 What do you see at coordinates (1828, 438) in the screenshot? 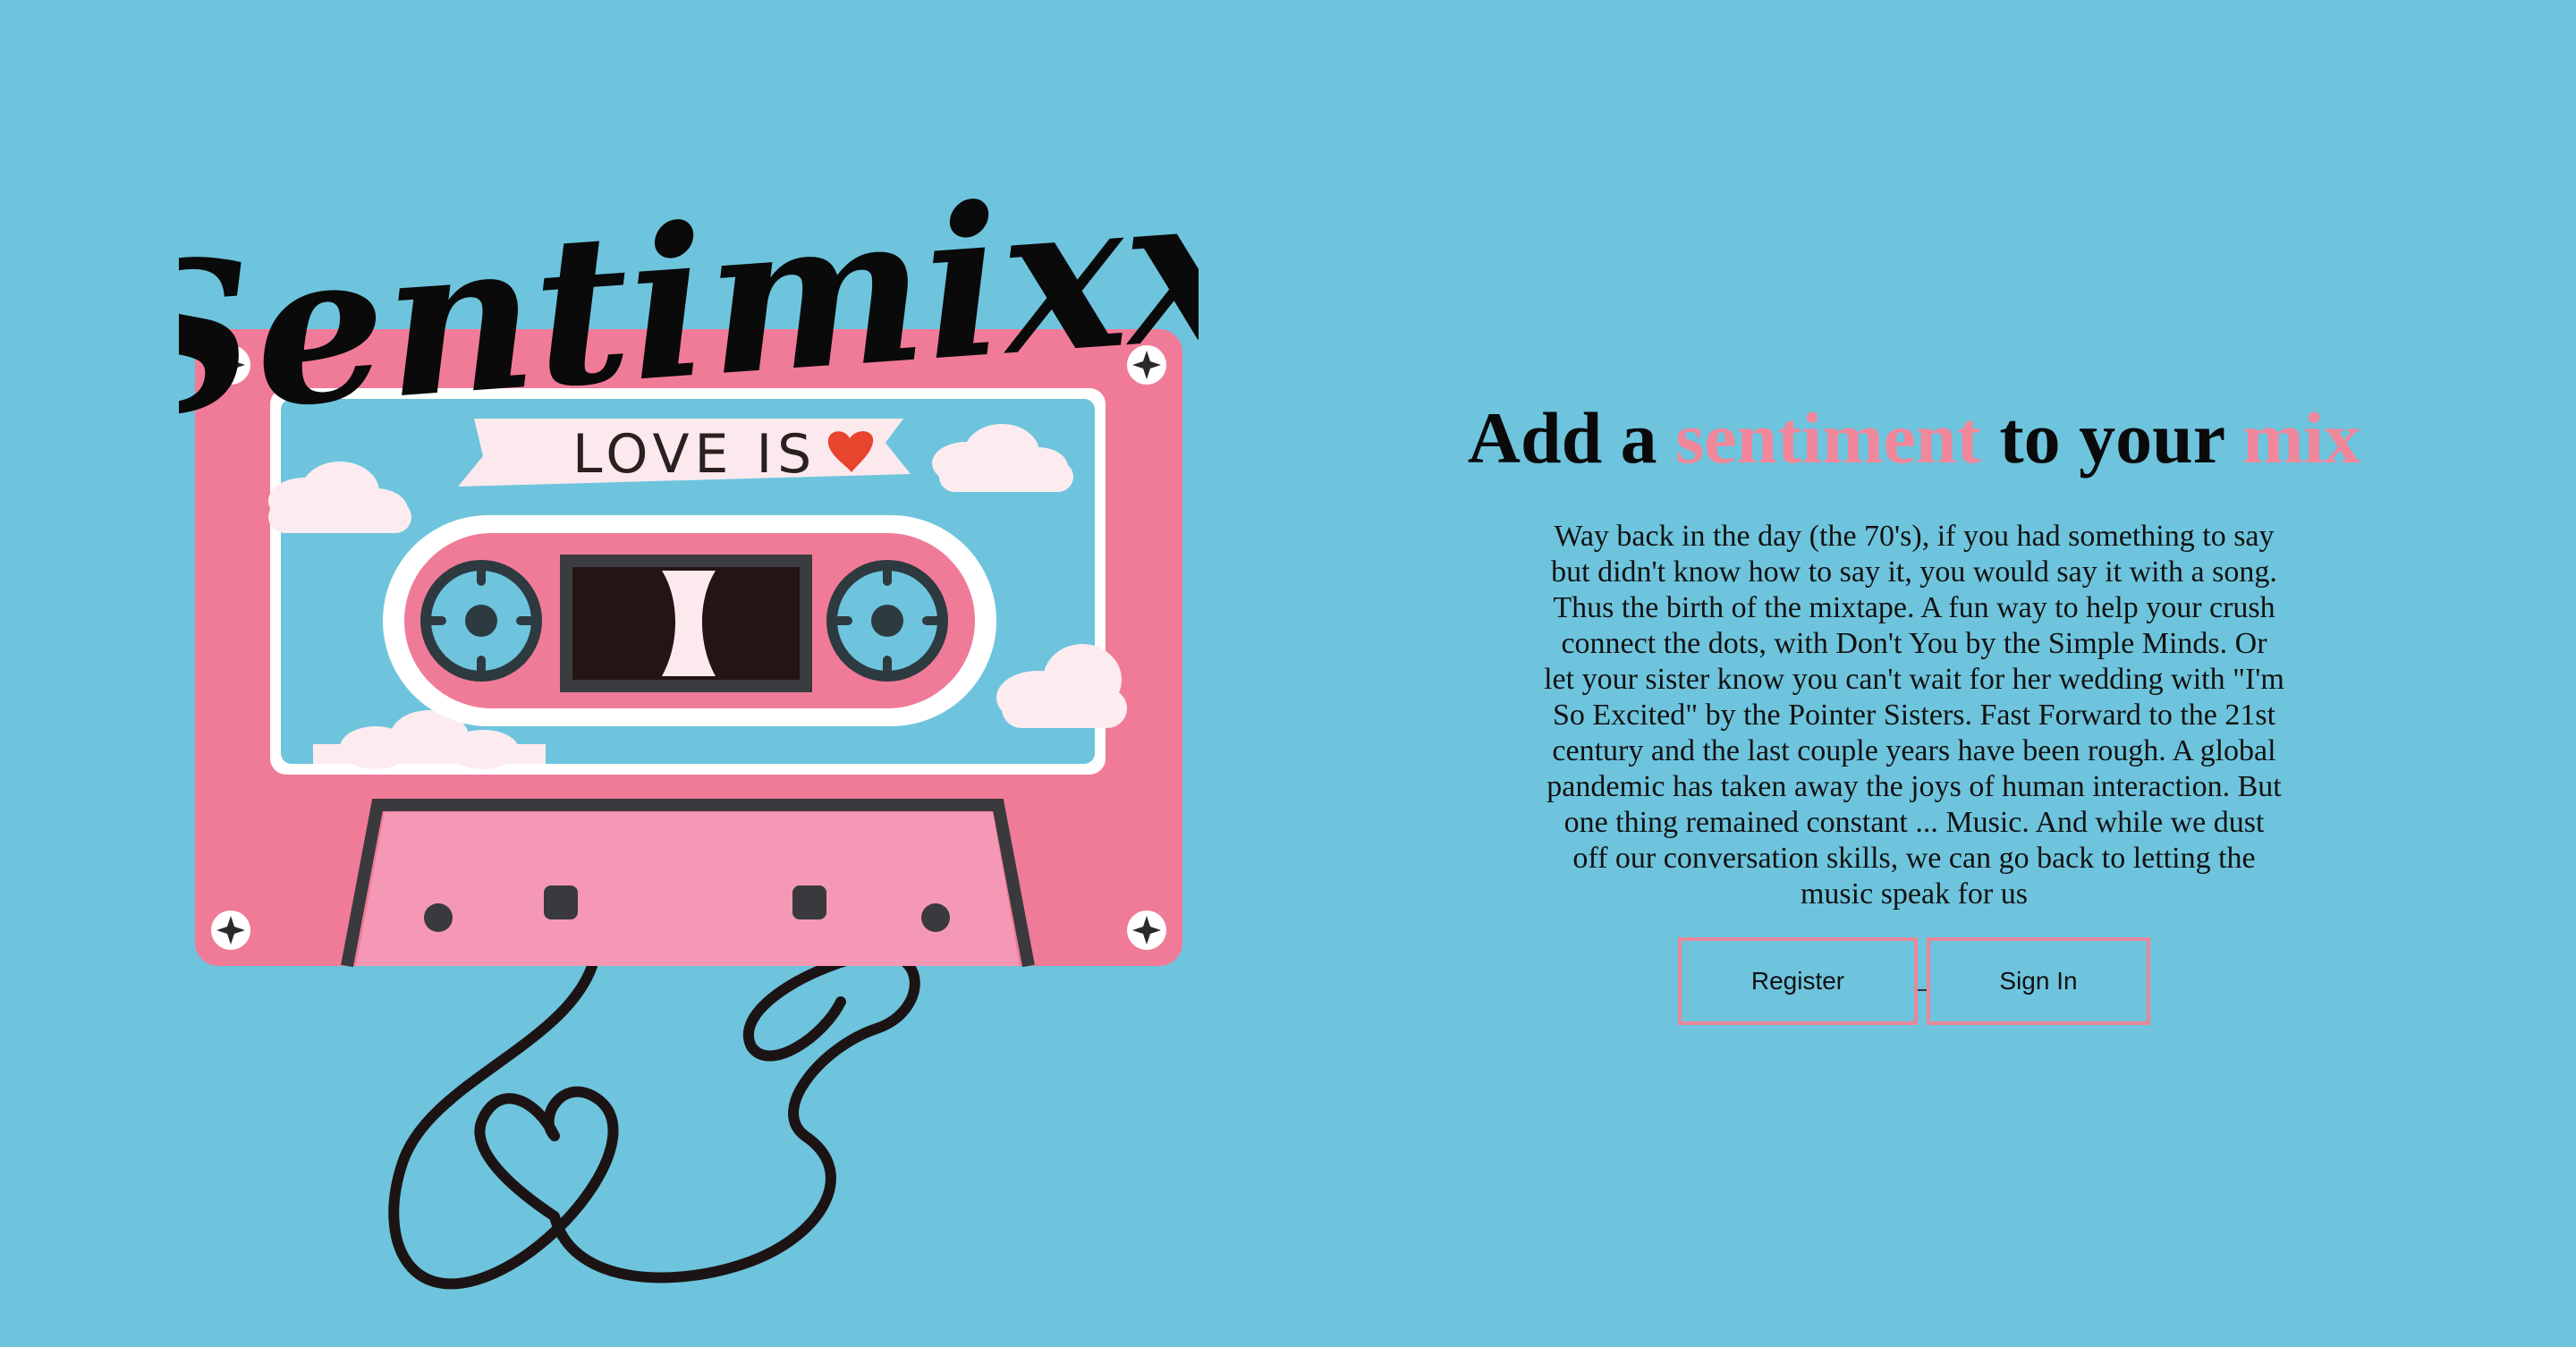
I see `headline-accent-sentiment: sentiment` at bounding box center [1828, 438].